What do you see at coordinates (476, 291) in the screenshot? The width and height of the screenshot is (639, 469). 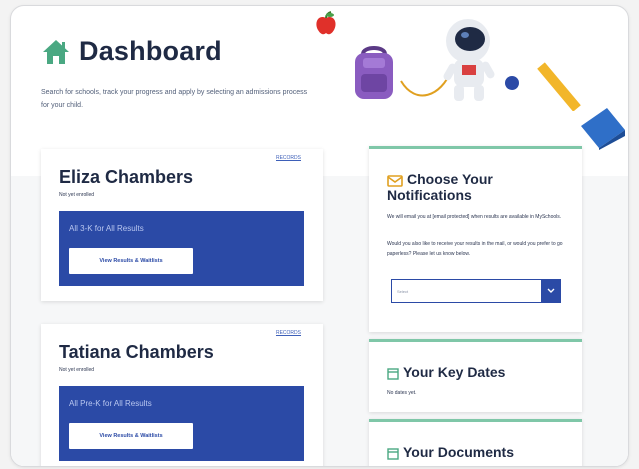 I see `notification-select: Select` at bounding box center [476, 291].